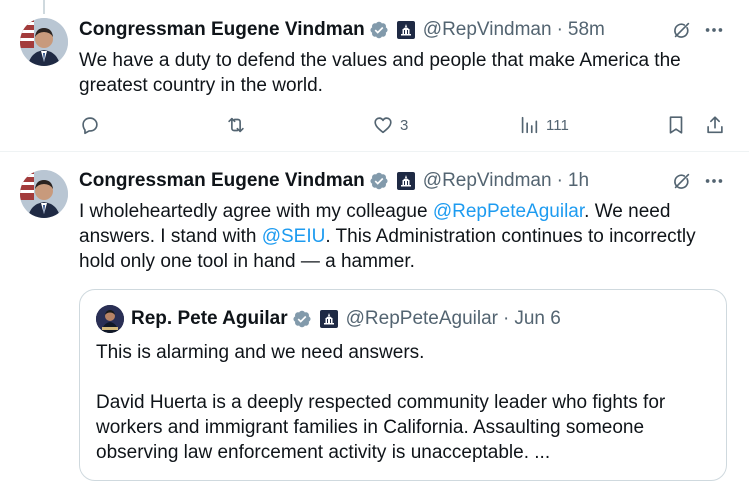  I want to click on bookmark-button, so click(676, 125).